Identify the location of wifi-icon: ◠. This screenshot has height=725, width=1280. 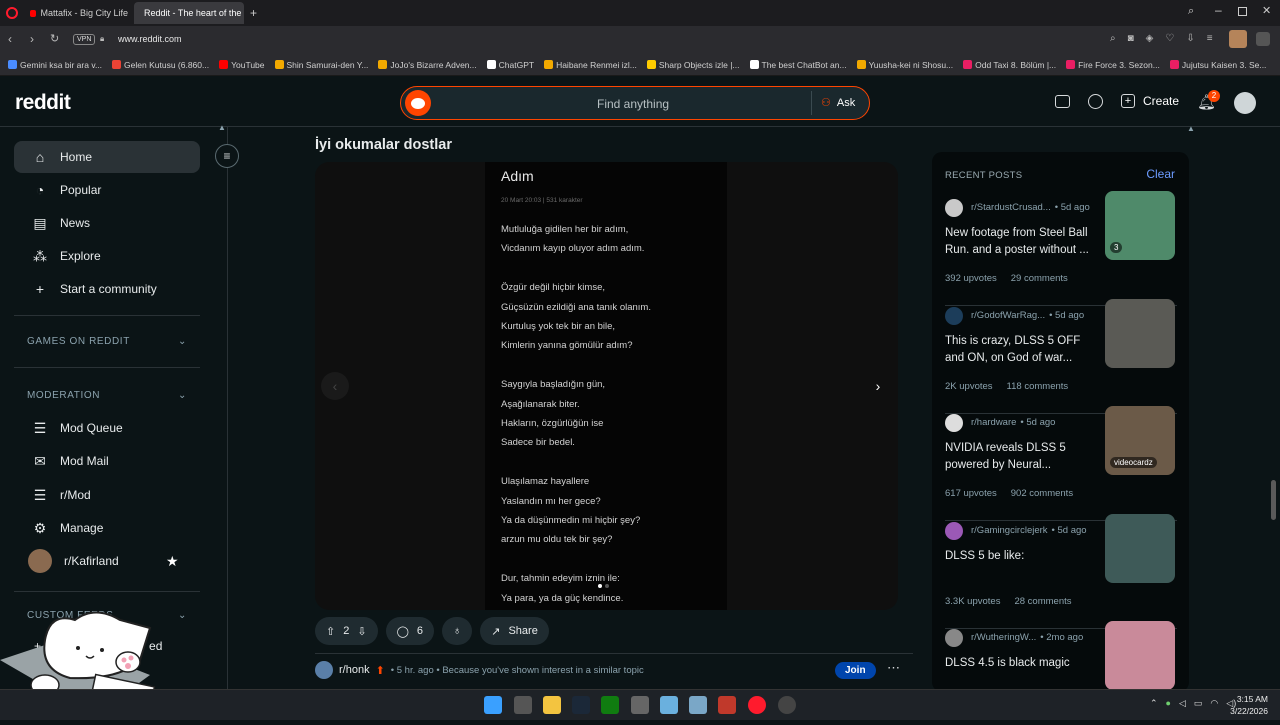
(1214, 703).